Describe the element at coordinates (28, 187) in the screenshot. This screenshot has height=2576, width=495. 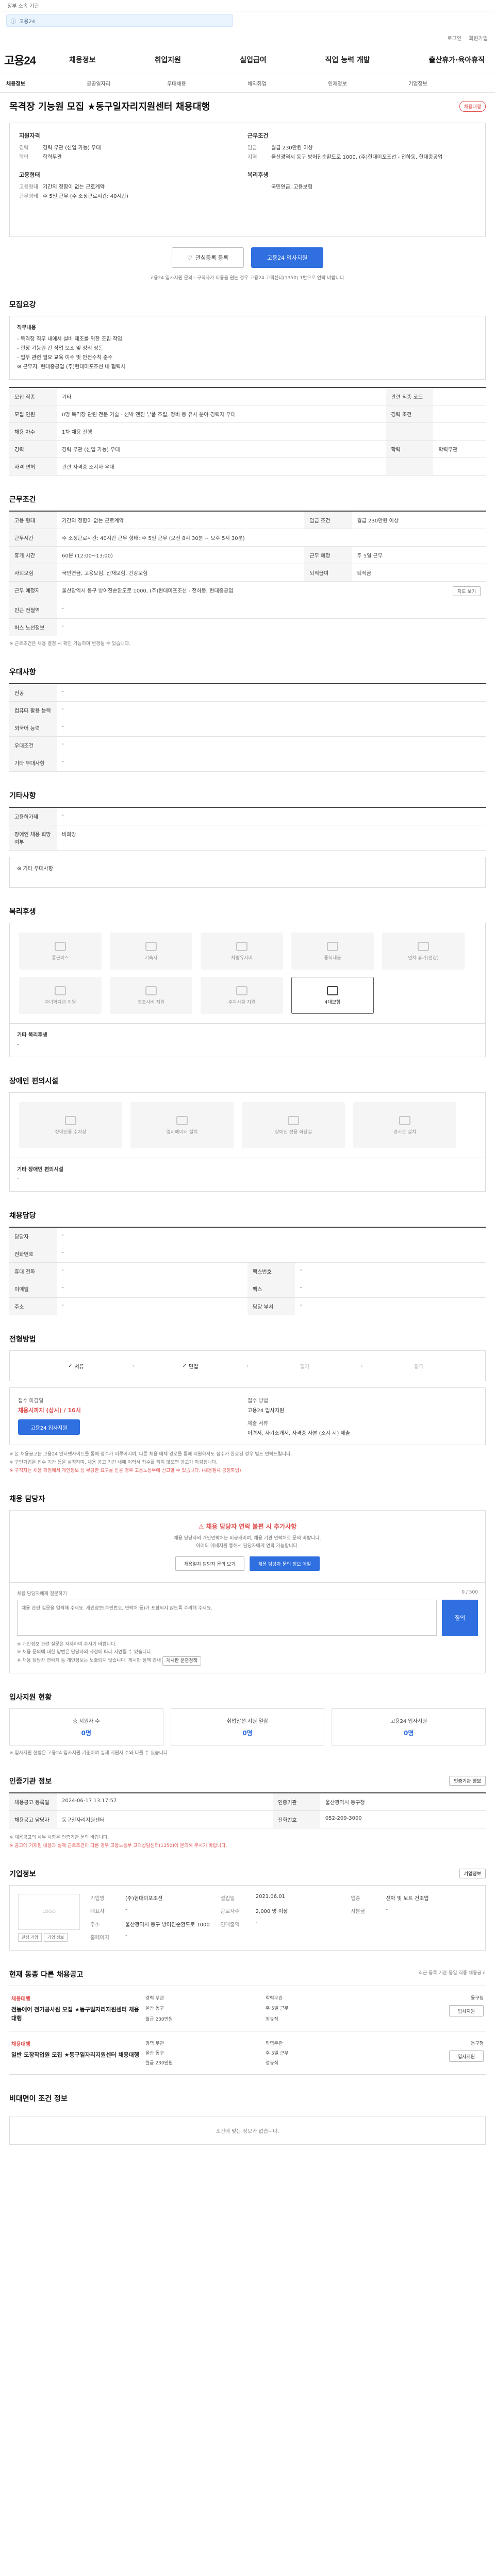
I see `kv-key: 고용형태` at that location.